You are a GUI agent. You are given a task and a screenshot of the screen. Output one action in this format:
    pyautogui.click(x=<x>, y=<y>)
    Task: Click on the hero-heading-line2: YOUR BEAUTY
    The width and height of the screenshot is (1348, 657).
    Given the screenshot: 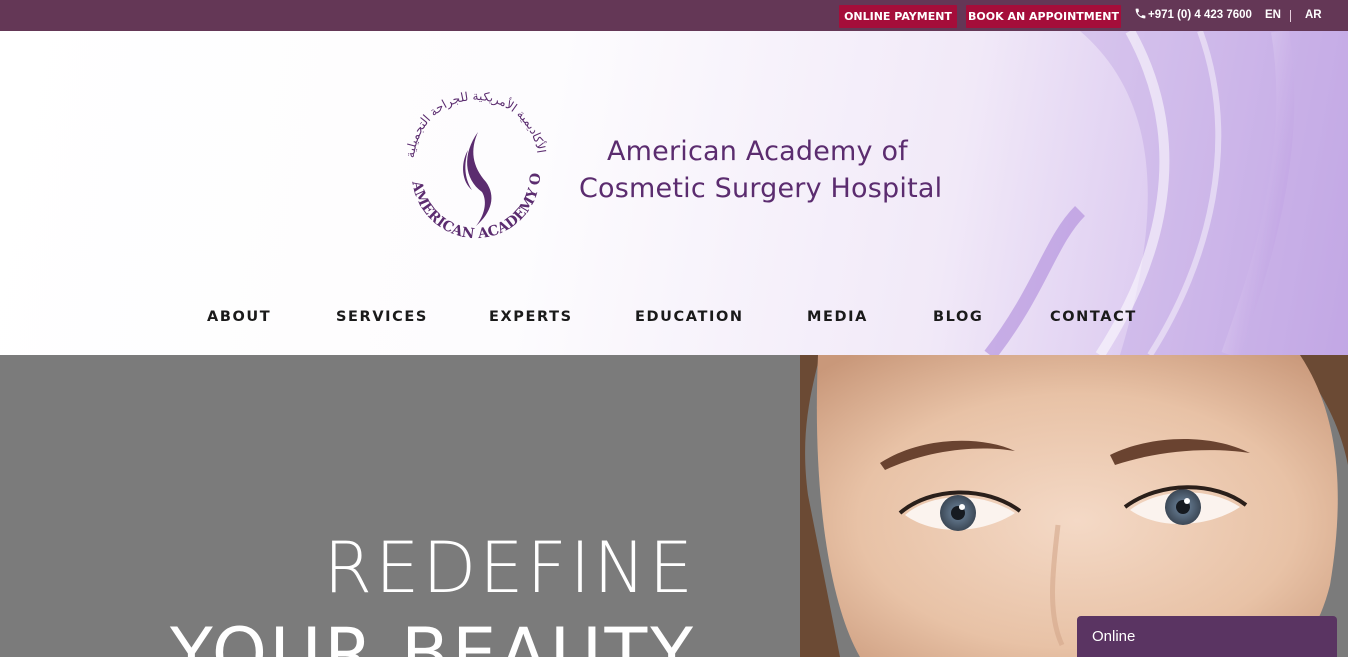 What is the action you would take?
    pyautogui.click(x=432, y=635)
    